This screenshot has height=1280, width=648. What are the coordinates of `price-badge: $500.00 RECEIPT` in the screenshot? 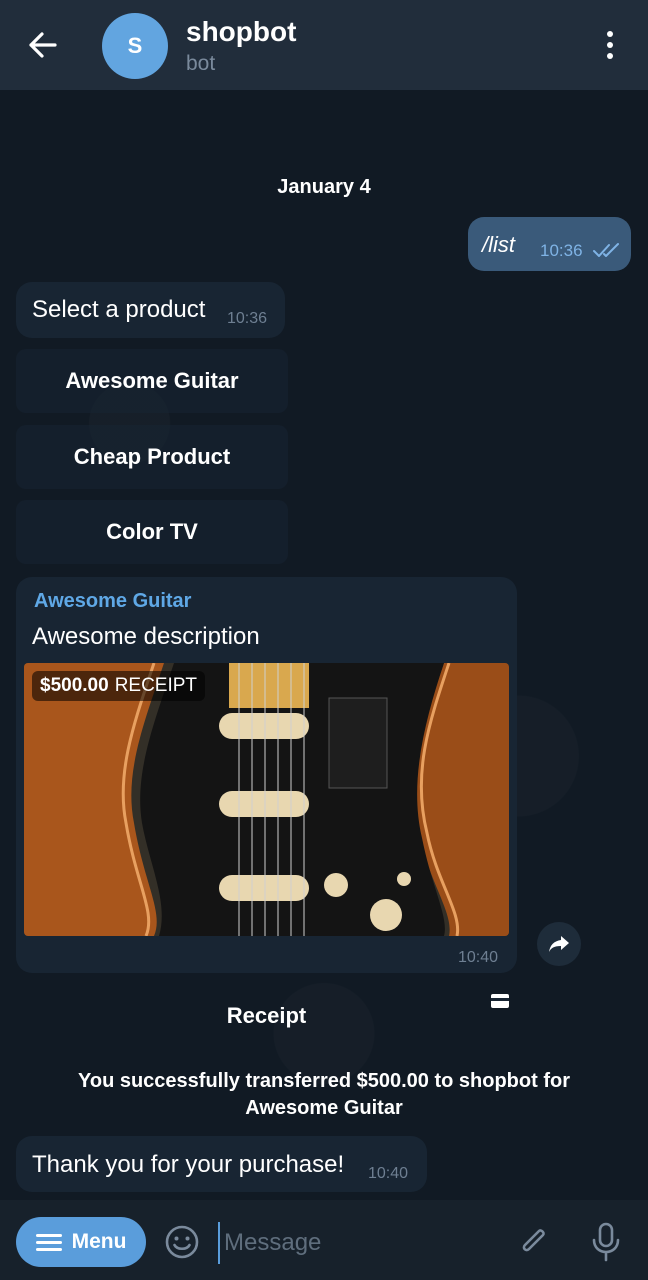 It's located at (119, 686).